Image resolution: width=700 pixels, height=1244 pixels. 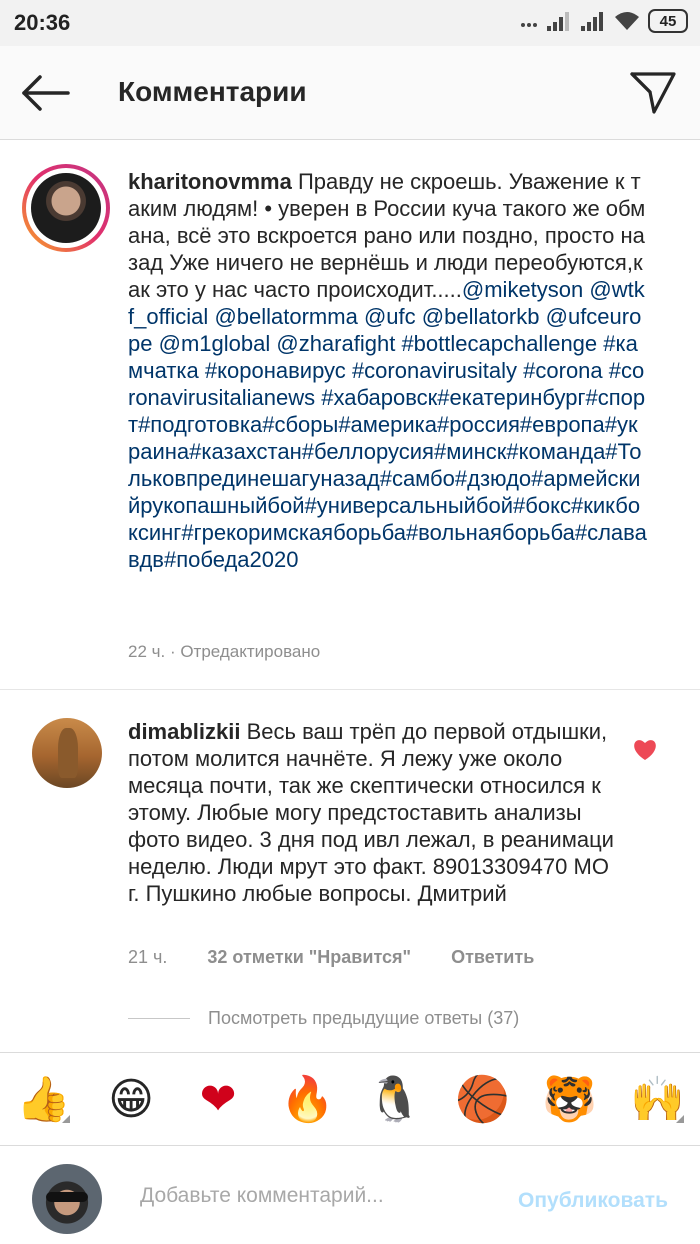 What do you see at coordinates (46, 93) in the screenshot?
I see `back-arrow-icon` at bounding box center [46, 93].